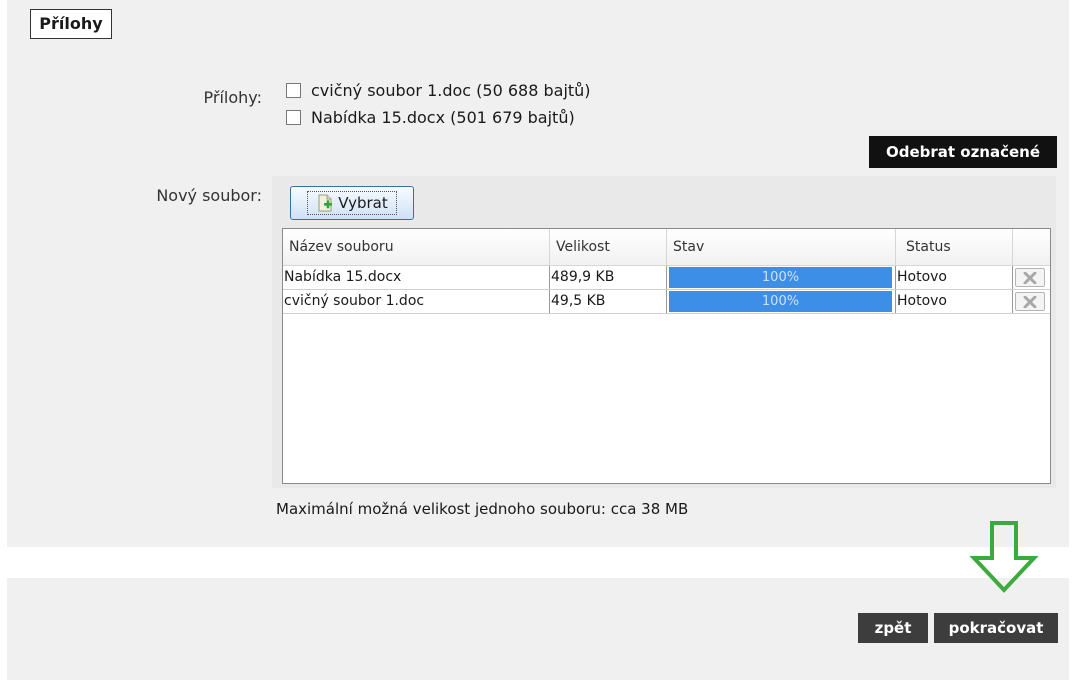 This screenshot has height=680, width=1077. What do you see at coordinates (416, 277) in the screenshot?
I see `file-name: Nabídka 15.docx` at bounding box center [416, 277].